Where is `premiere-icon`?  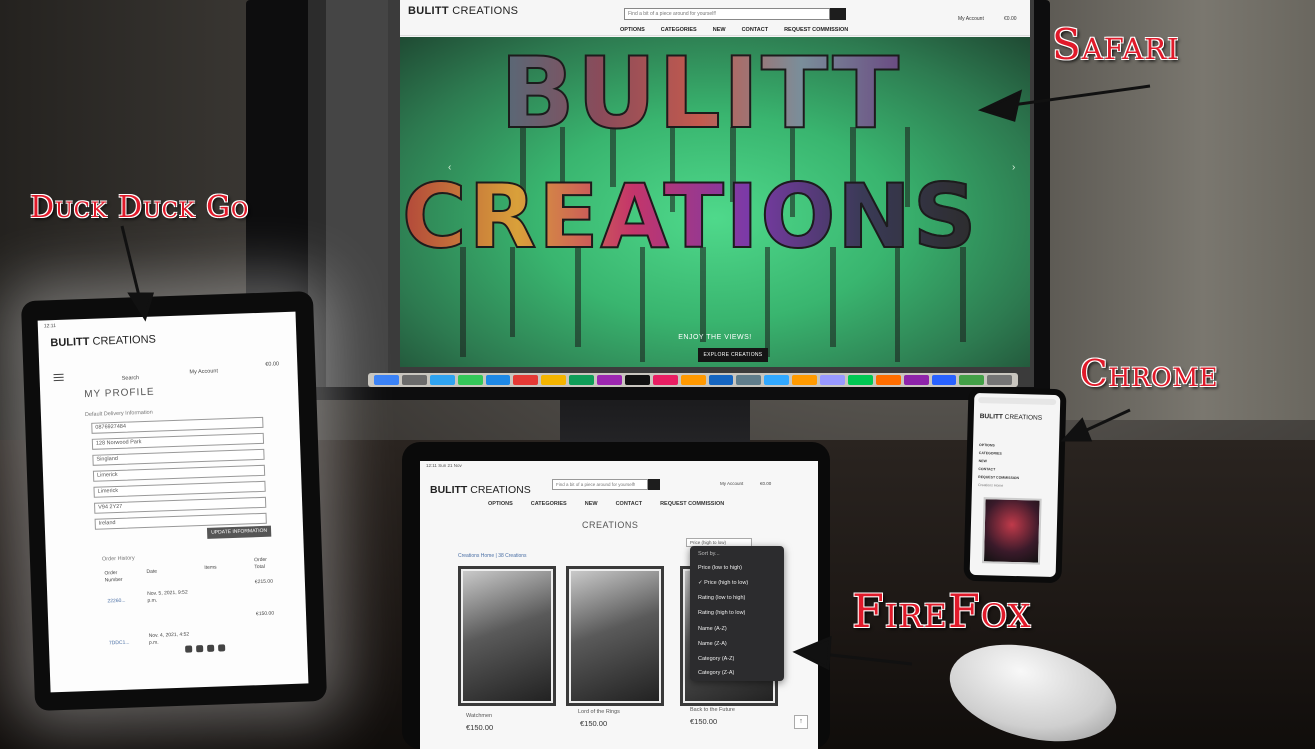 premiere-icon is located at coordinates (832, 380).